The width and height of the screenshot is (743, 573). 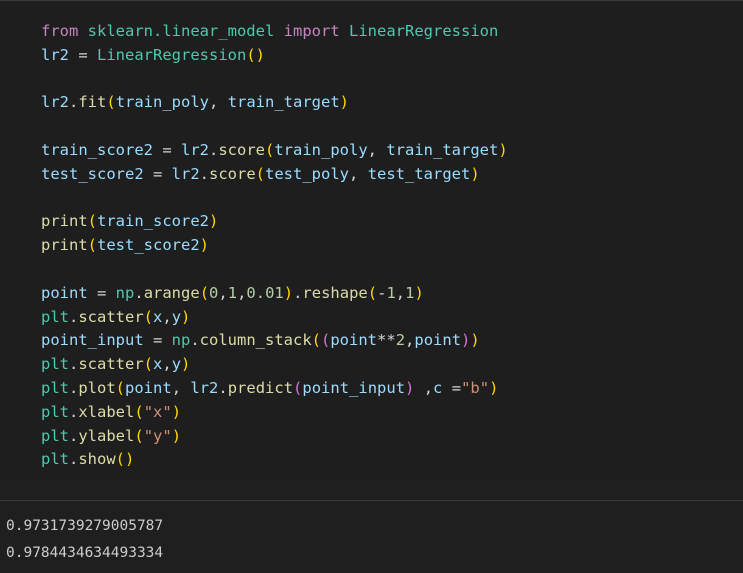 What do you see at coordinates (181, 340) in the screenshot?
I see `code-token: np` at bounding box center [181, 340].